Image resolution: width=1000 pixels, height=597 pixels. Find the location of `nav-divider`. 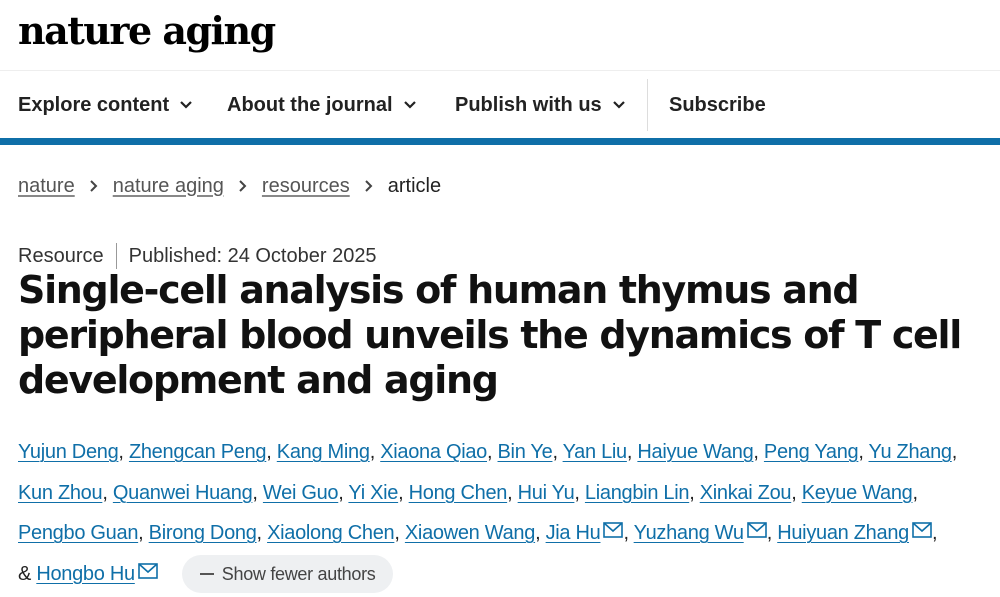

nav-divider is located at coordinates (647, 105).